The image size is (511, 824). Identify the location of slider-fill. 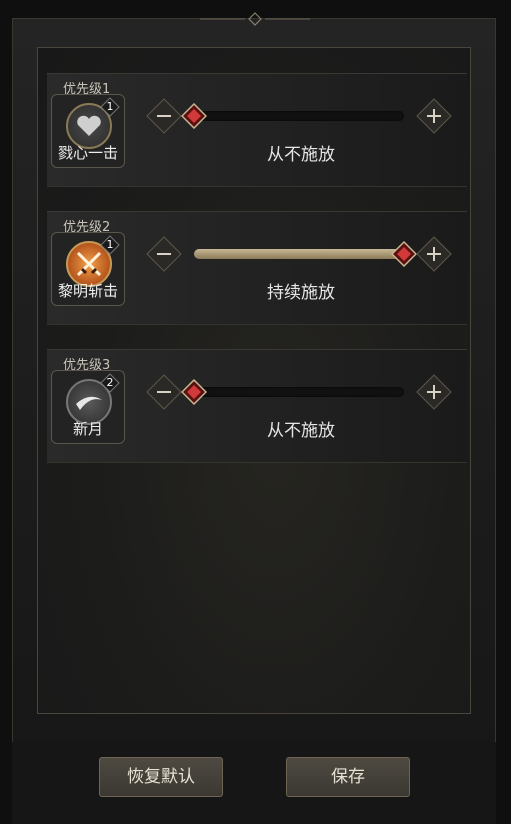
(299, 254).